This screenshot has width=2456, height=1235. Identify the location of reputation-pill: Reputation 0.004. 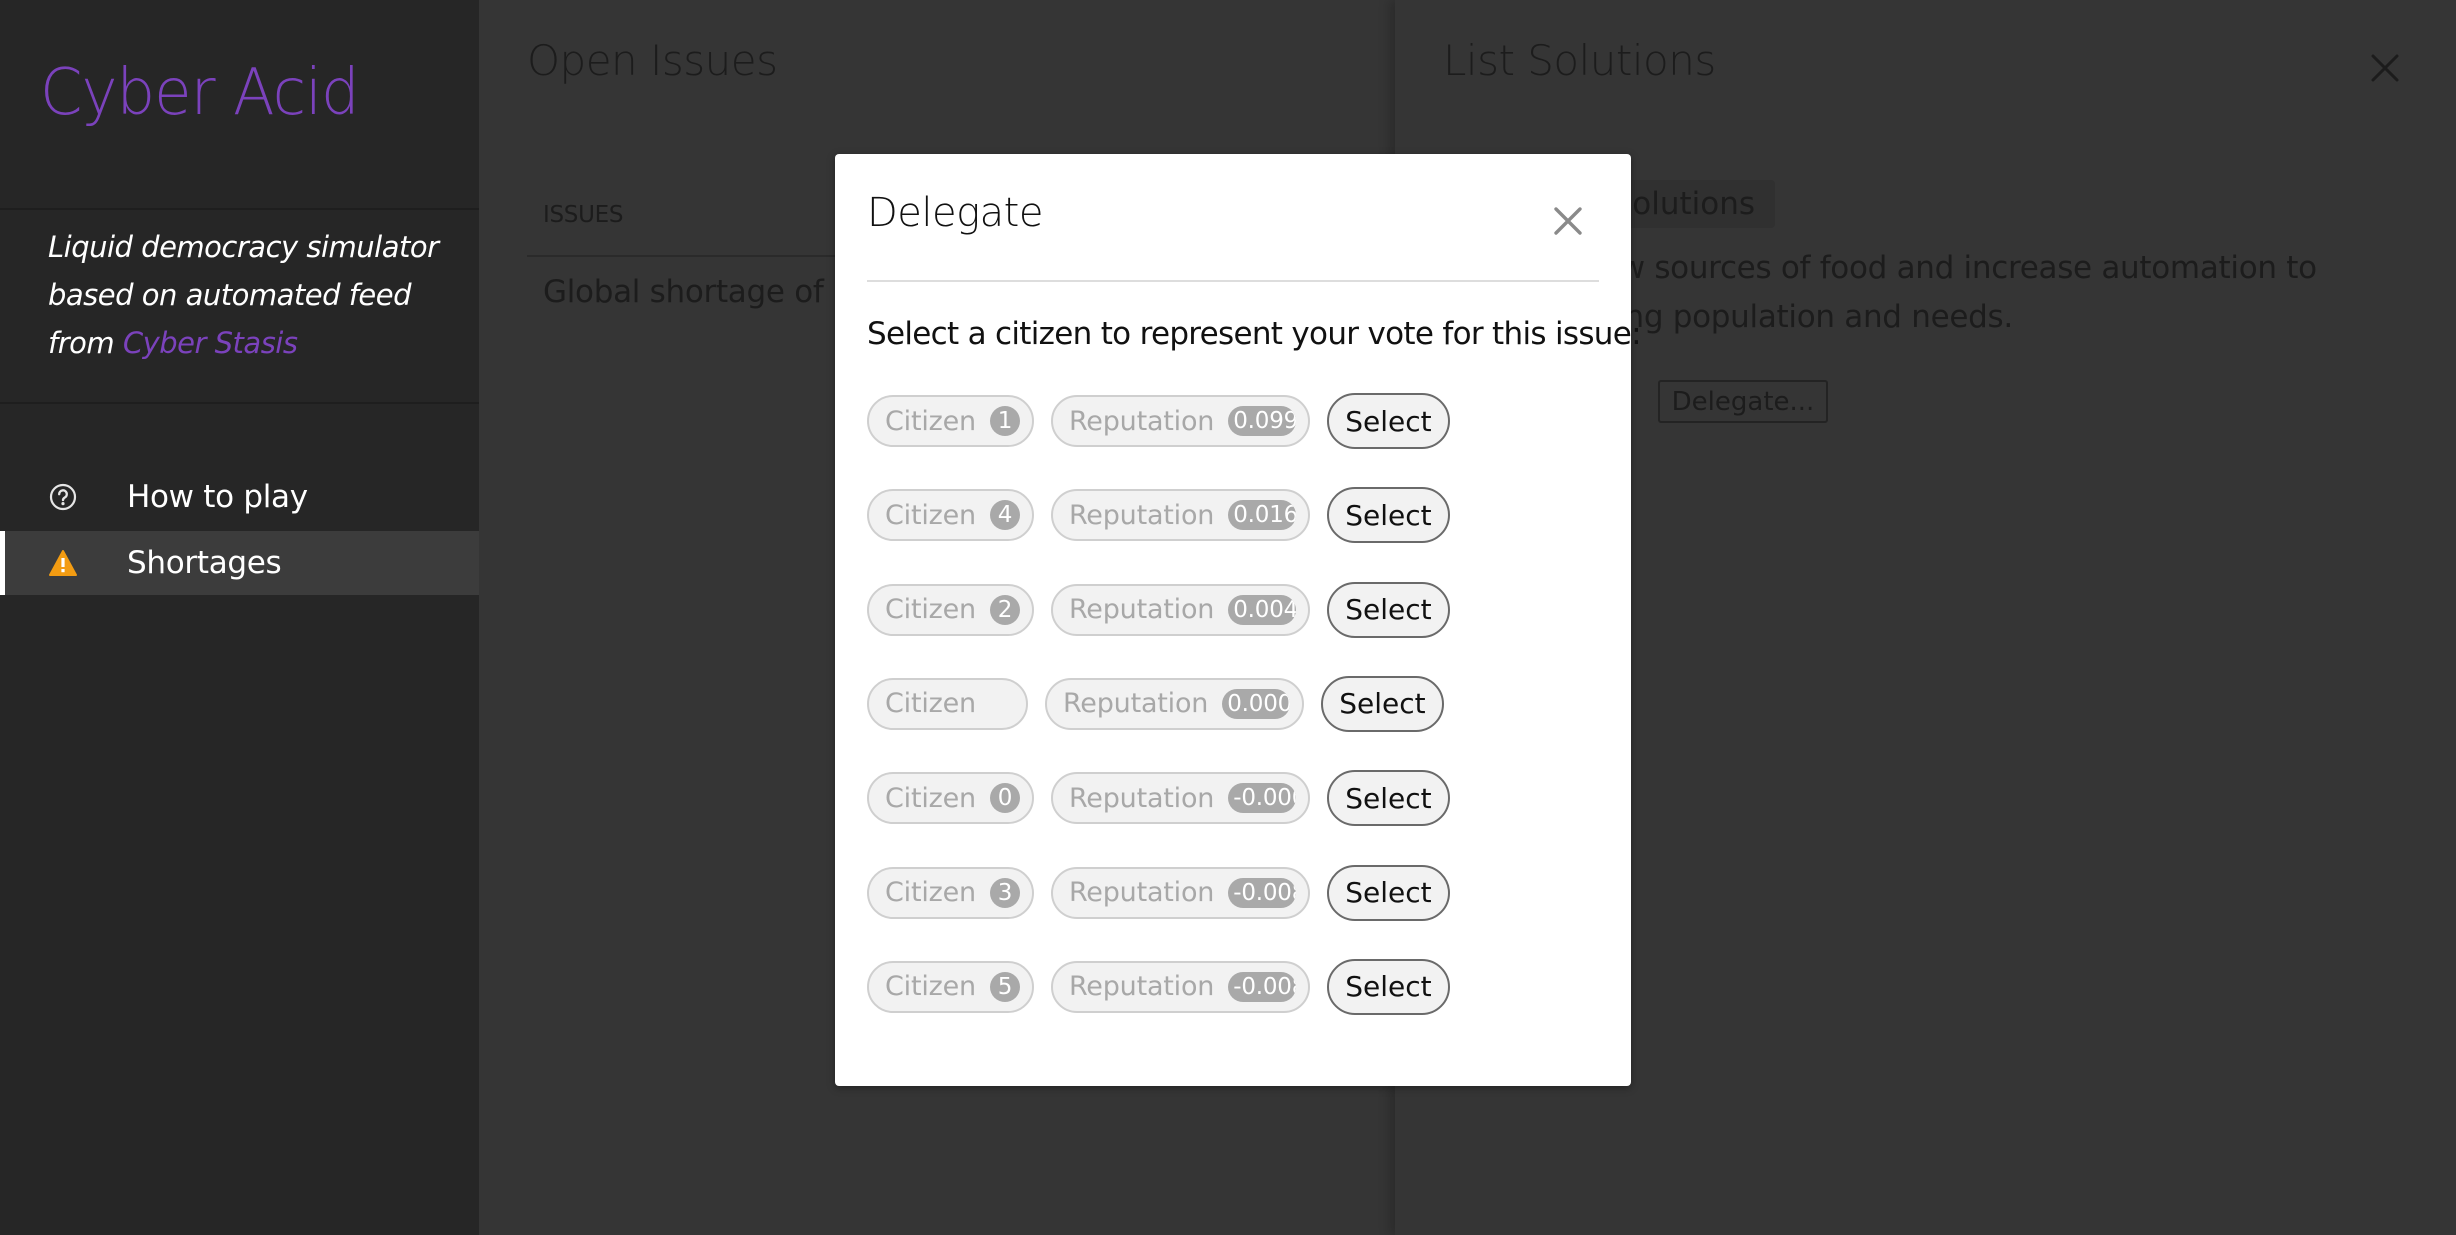
(1180, 609).